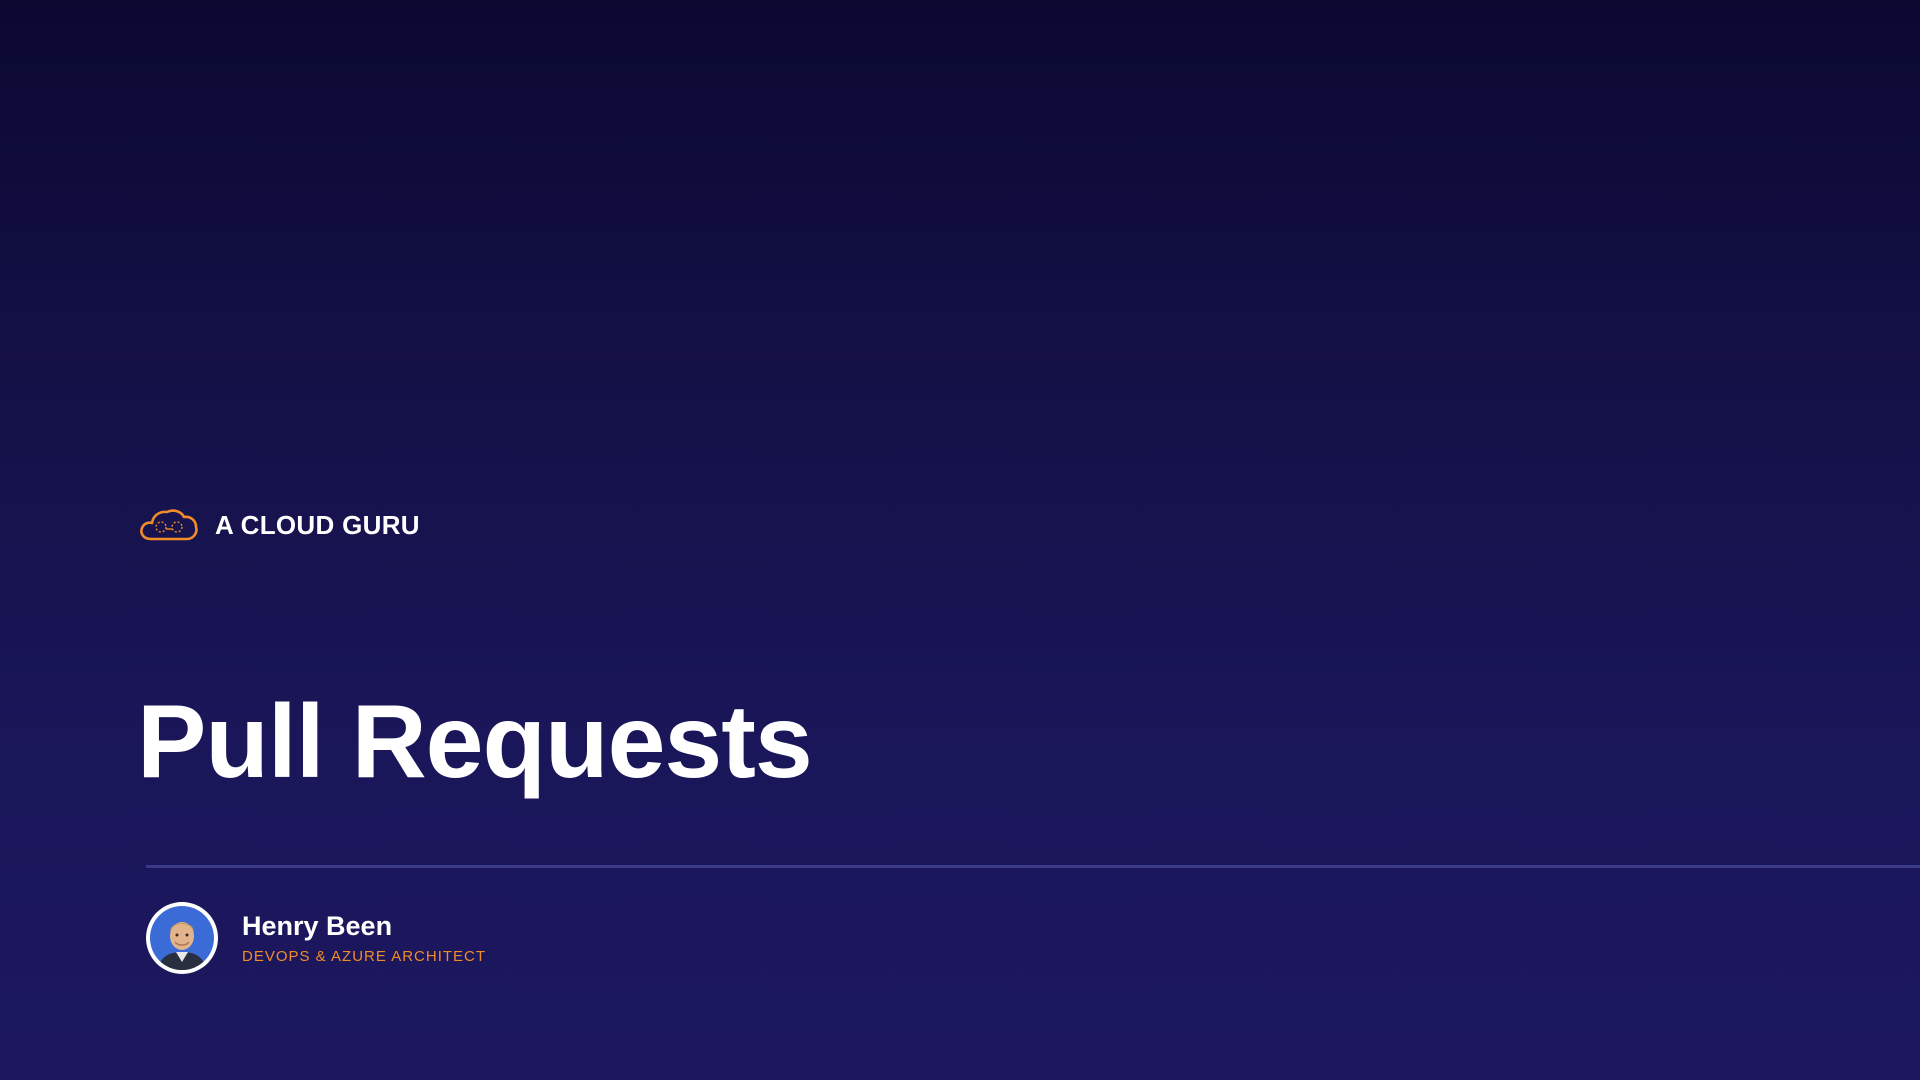 Image resolution: width=1920 pixels, height=1080 pixels. I want to click on presenter-role: DEVOPS & AZURE ARCHITECT, so click(364, 956).